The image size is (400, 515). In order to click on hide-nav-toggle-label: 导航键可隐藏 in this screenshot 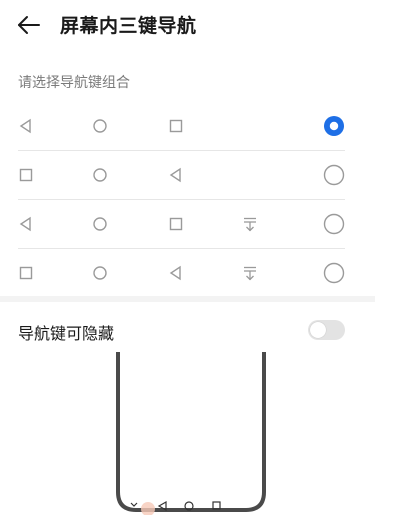, I will do `click(66, 333)`.